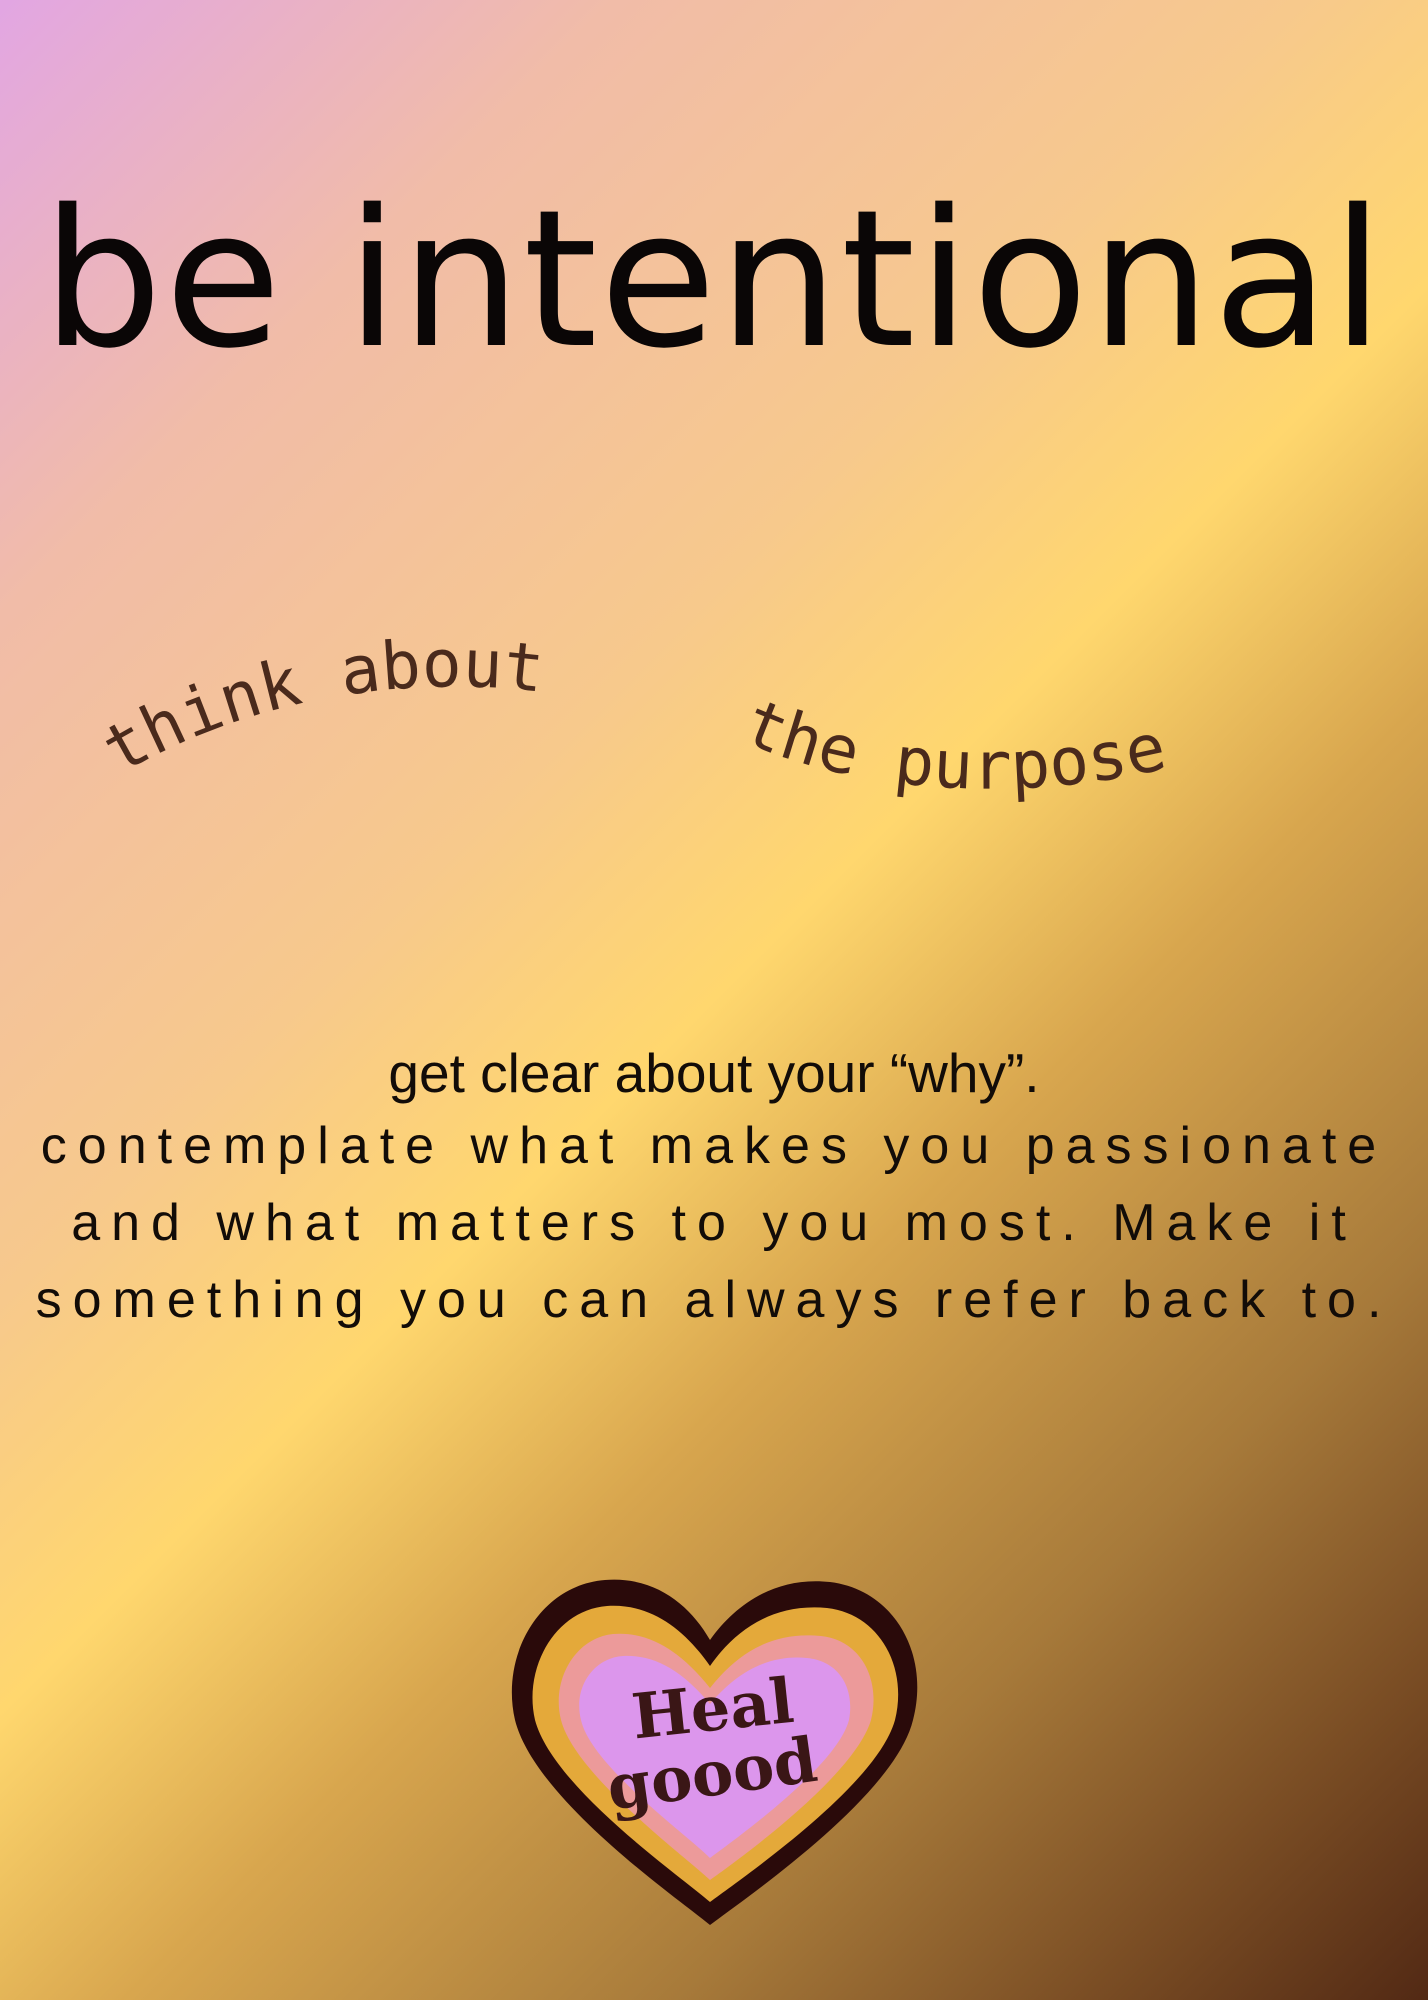 The height and width of the screenshot is (2000, 1428). I want to click on why-line: get clear about your “why”., so click(714, 1073).